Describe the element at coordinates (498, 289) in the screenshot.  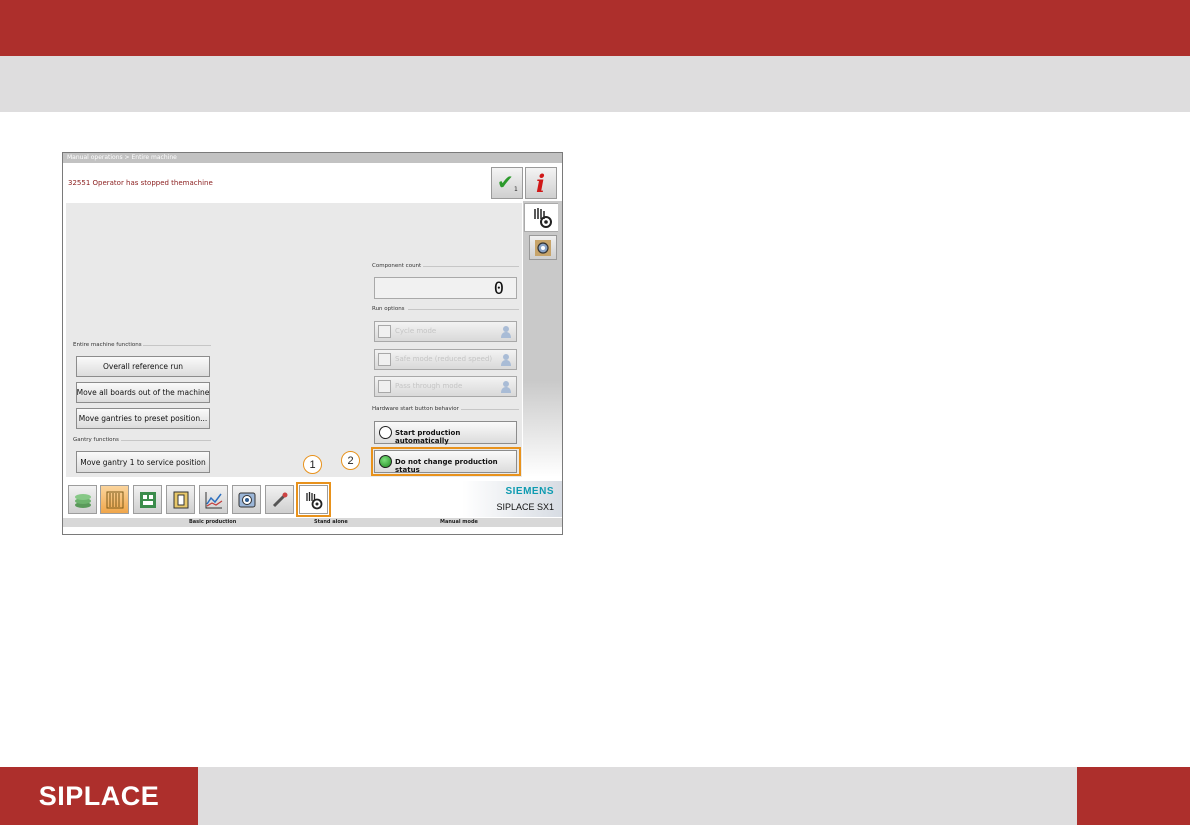
I see `component-count-value: 0` at that location.